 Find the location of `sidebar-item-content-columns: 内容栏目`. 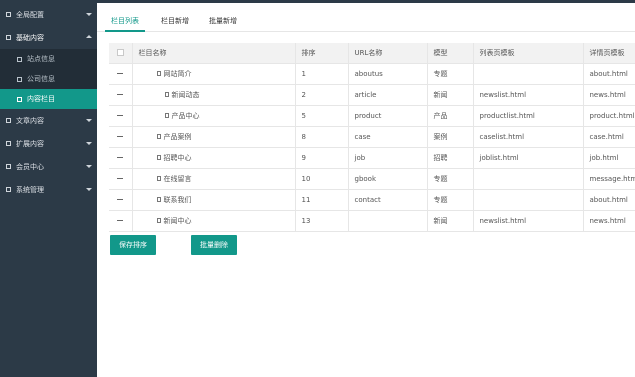

sidebar-item-content-columns: 内容栏目 is located at coordinates (48, 99).